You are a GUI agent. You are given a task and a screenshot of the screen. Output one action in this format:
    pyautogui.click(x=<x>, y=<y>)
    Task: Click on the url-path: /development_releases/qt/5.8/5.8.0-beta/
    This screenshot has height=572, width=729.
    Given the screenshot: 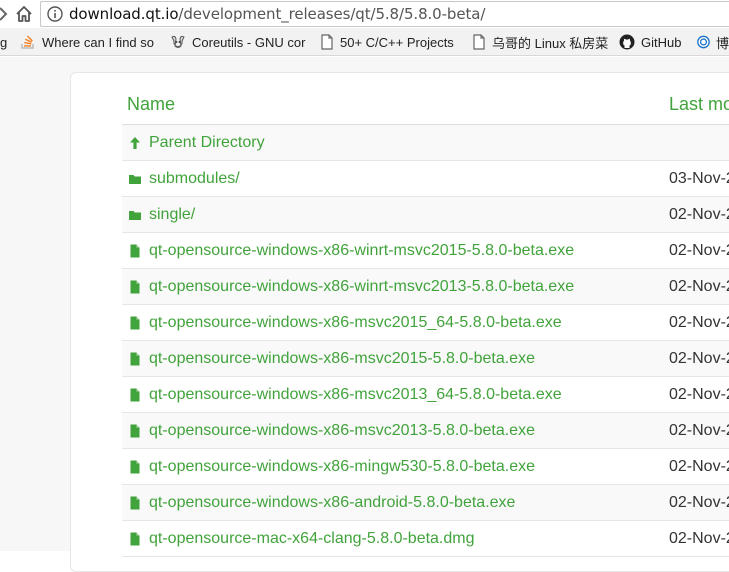 What is the action you would take?
    pyautogui.click(x=332, y=14)
    